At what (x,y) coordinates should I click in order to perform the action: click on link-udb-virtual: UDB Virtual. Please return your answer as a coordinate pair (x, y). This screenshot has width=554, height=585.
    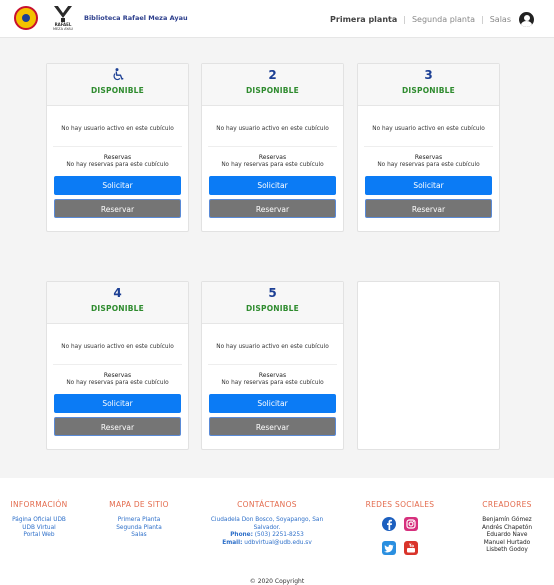
    Looking at the image, I should click on (39, 529).